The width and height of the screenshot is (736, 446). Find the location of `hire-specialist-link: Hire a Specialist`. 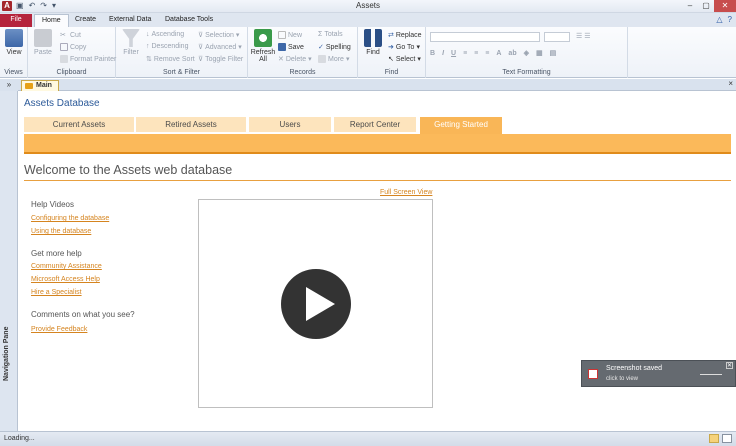

hire-specialist-link: Hire a Specialist is located at coordinates (56, 292).